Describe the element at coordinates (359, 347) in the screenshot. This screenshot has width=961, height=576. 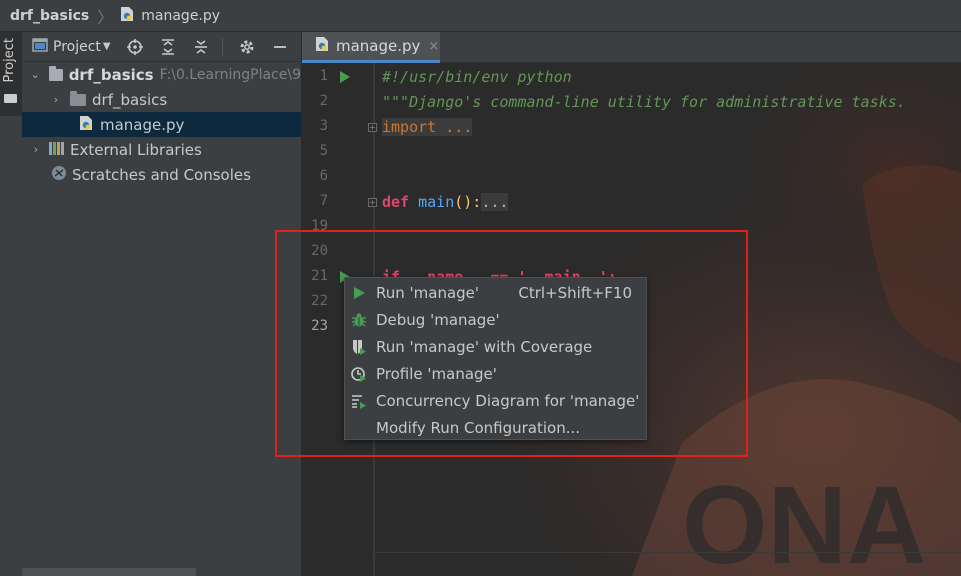
I see `coverage-icon` at that location.